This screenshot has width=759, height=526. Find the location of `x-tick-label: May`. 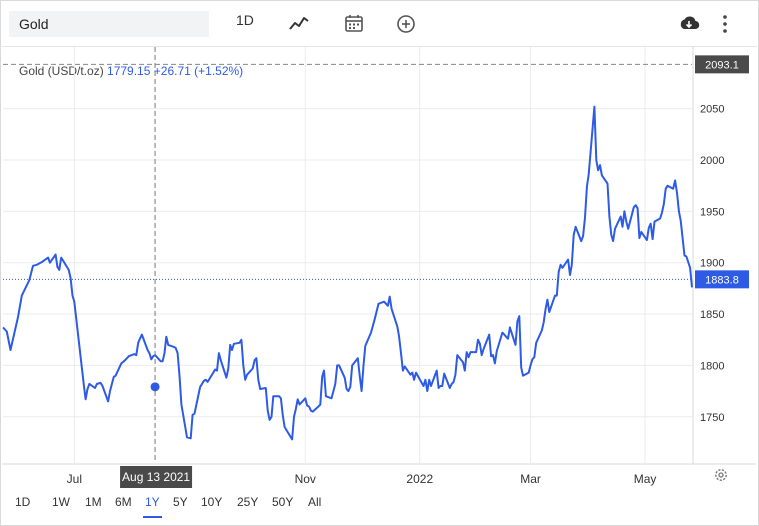

x-tick-label: May is located at coordinates (645, 479).